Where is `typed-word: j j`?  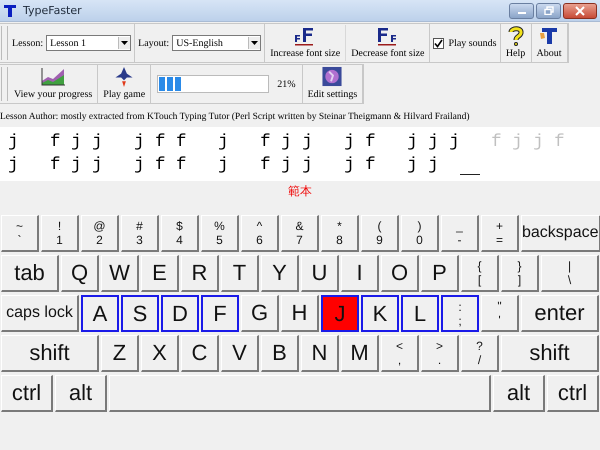 typed-word: j j is located at coordinates (423, 165).